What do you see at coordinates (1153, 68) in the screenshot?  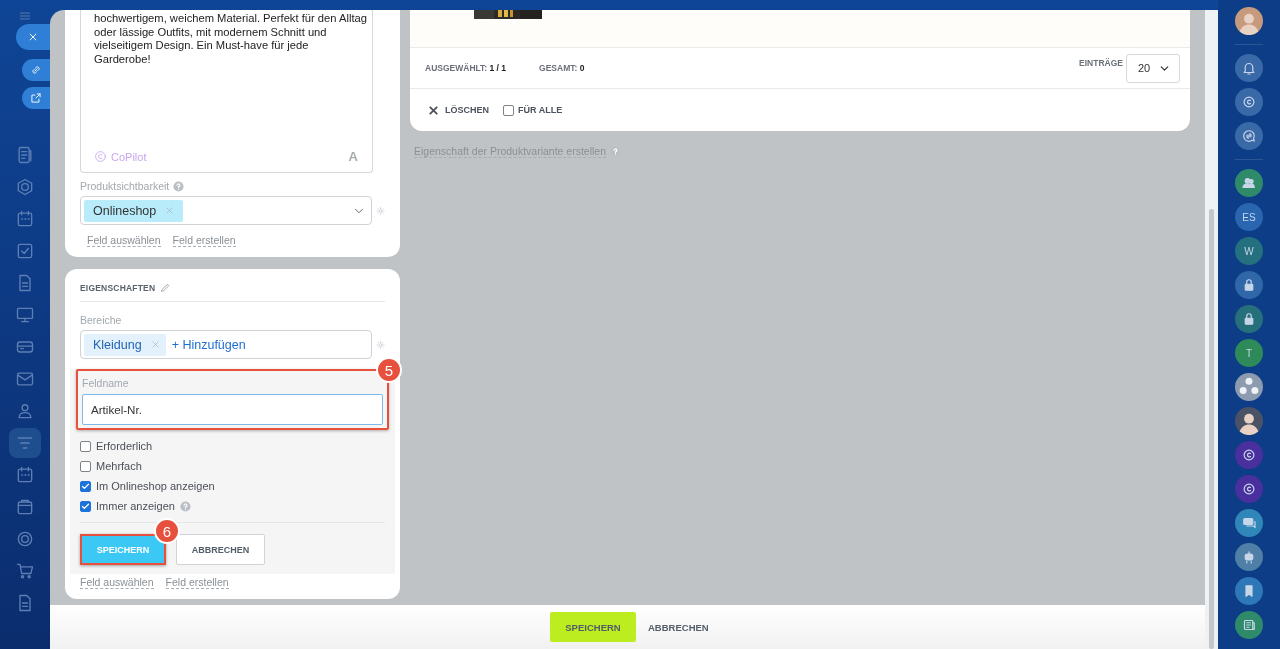 I see `page-size-select: 20` at bounding box center [1153, 68].